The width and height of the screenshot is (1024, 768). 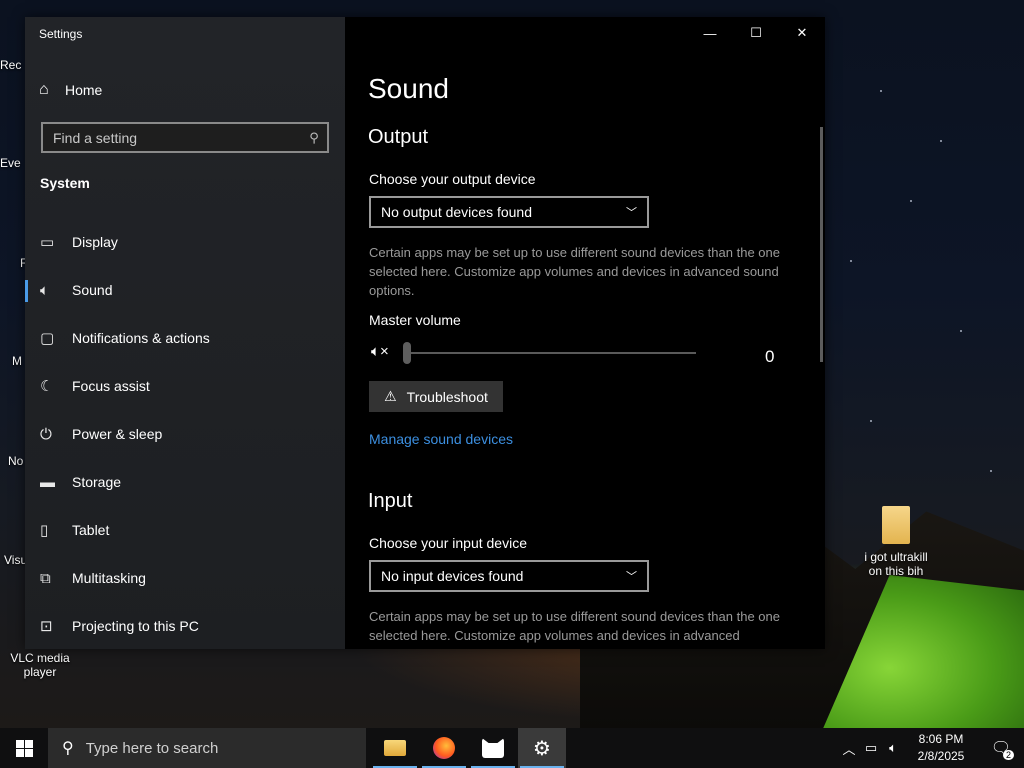 I want to click on search-input, so click(x=172, y=137).